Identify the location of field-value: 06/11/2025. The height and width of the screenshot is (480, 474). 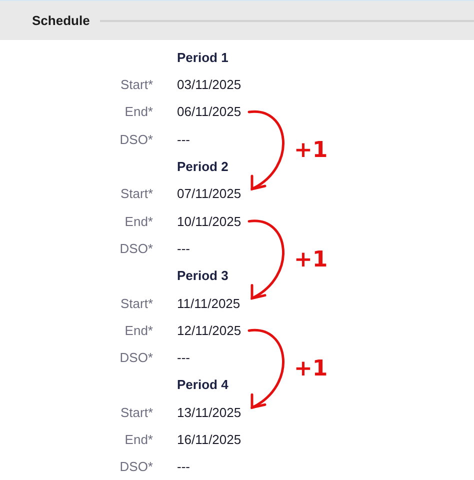
(209, 112).